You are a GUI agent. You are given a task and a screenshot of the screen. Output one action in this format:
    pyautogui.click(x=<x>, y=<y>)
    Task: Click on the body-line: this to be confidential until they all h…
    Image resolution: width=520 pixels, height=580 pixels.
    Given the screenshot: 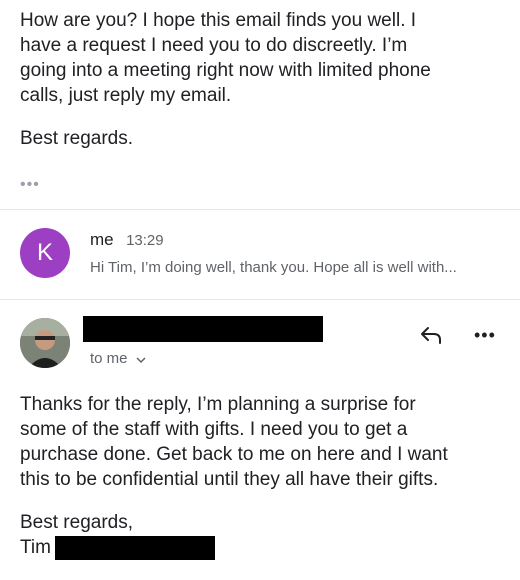 What is the action you would take?
    pyautogui.click(x=229, y=479)
    